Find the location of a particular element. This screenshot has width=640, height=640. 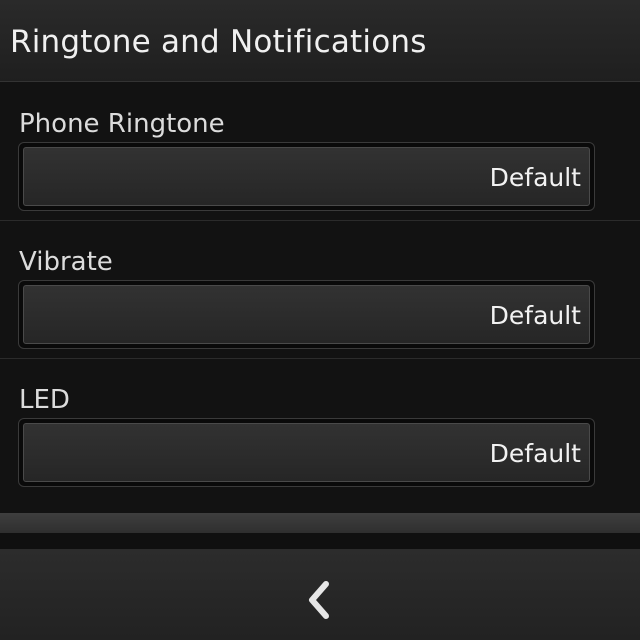

content-divider is located at coordinates (320, 523).